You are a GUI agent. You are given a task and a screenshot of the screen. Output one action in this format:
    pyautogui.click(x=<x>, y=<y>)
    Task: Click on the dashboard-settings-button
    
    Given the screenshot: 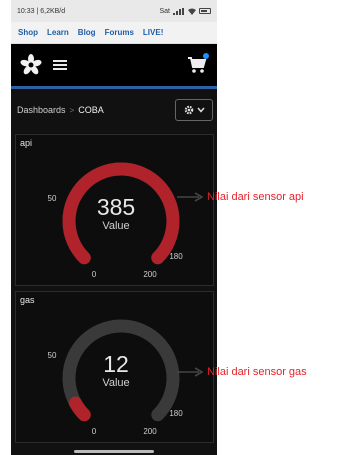 What is the action you would take?
    pyautogui.click(x=194, y=110)
    